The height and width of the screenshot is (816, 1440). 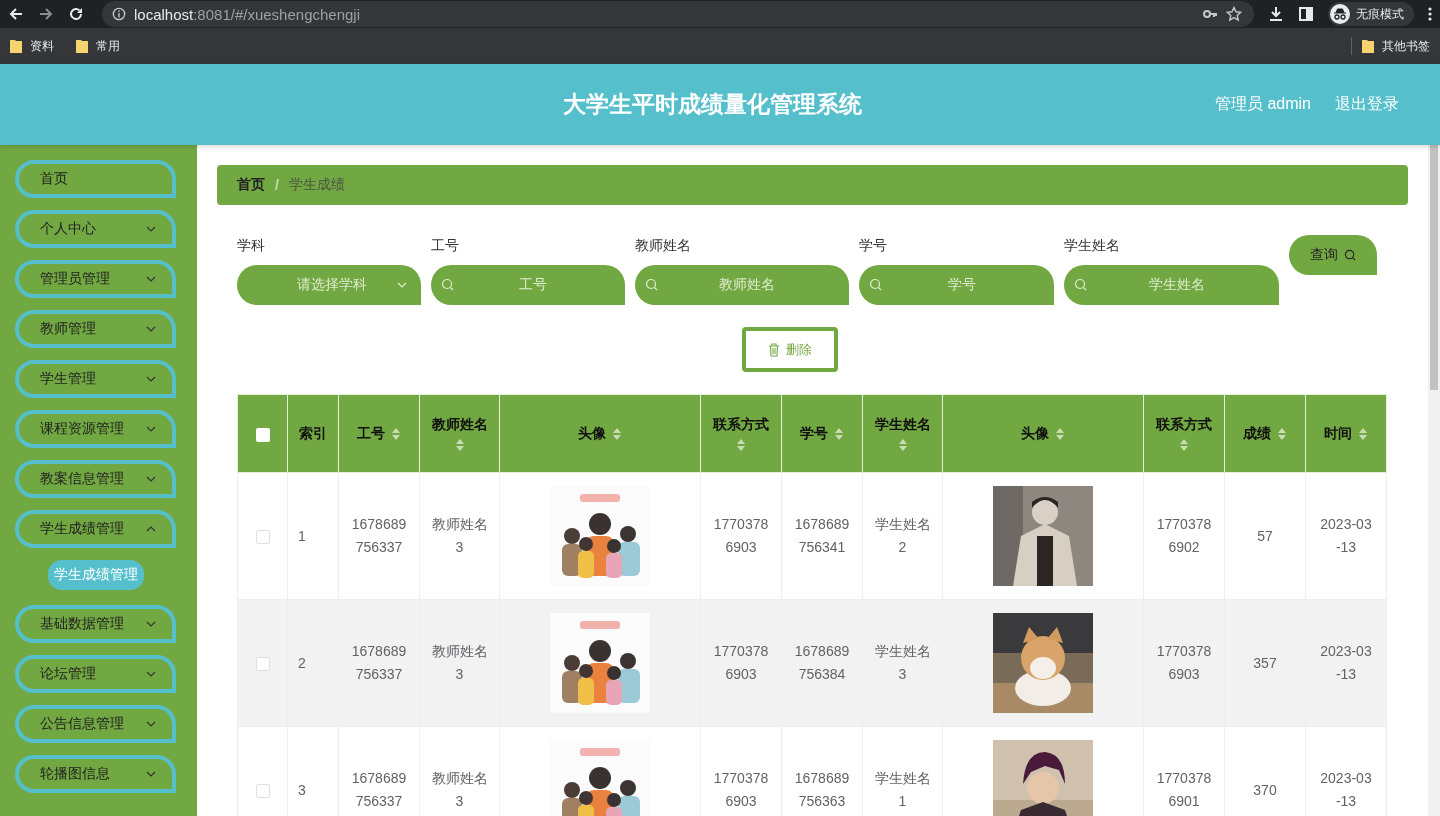 What do you see at coordinates (1265, 790) in the screenshot?
I see `table-cell-text: 370` at bounding box center [1265, 790].